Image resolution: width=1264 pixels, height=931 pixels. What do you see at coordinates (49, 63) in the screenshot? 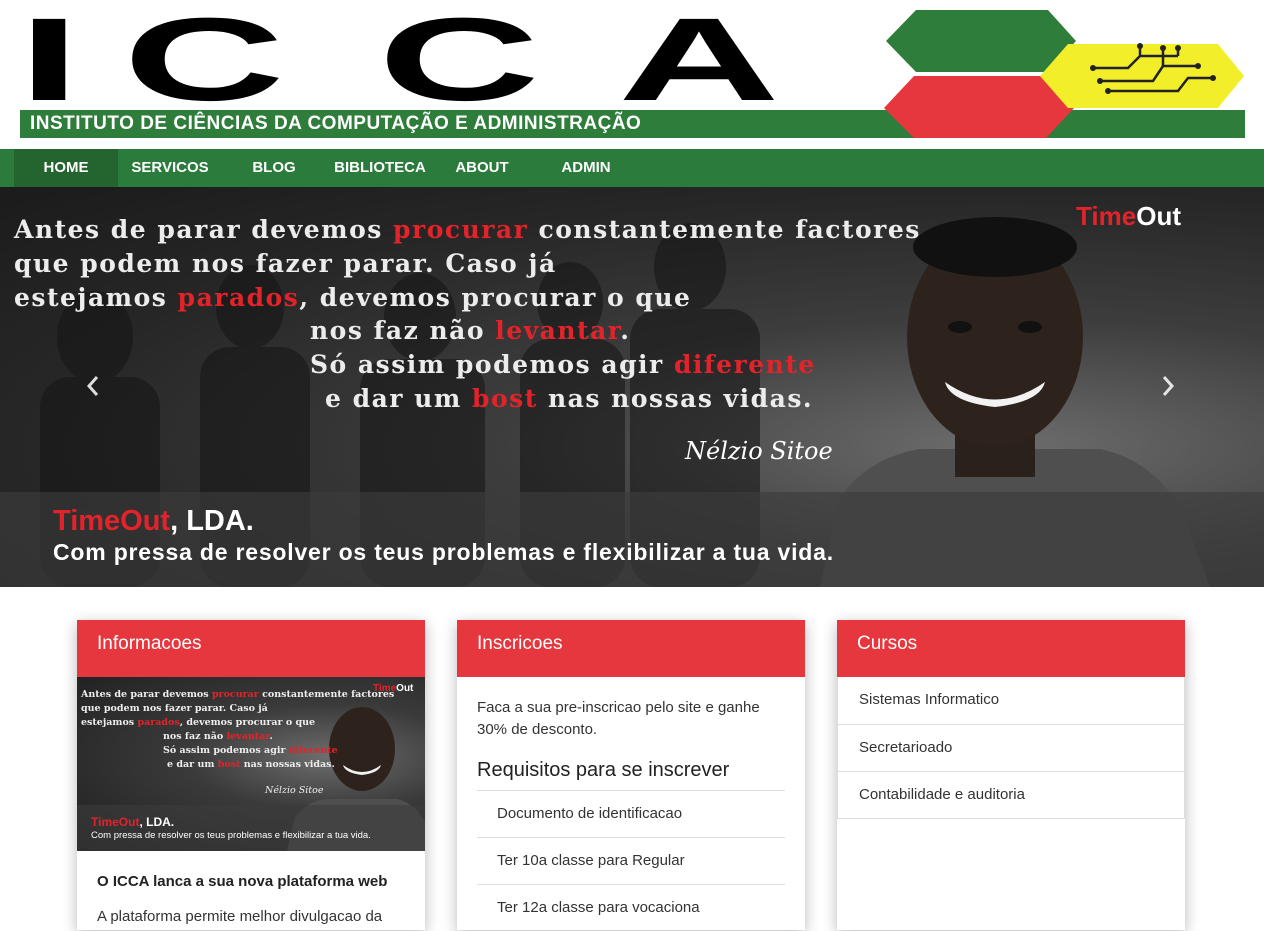
I see `logo-letter: I` at bounding box center [49, 63].